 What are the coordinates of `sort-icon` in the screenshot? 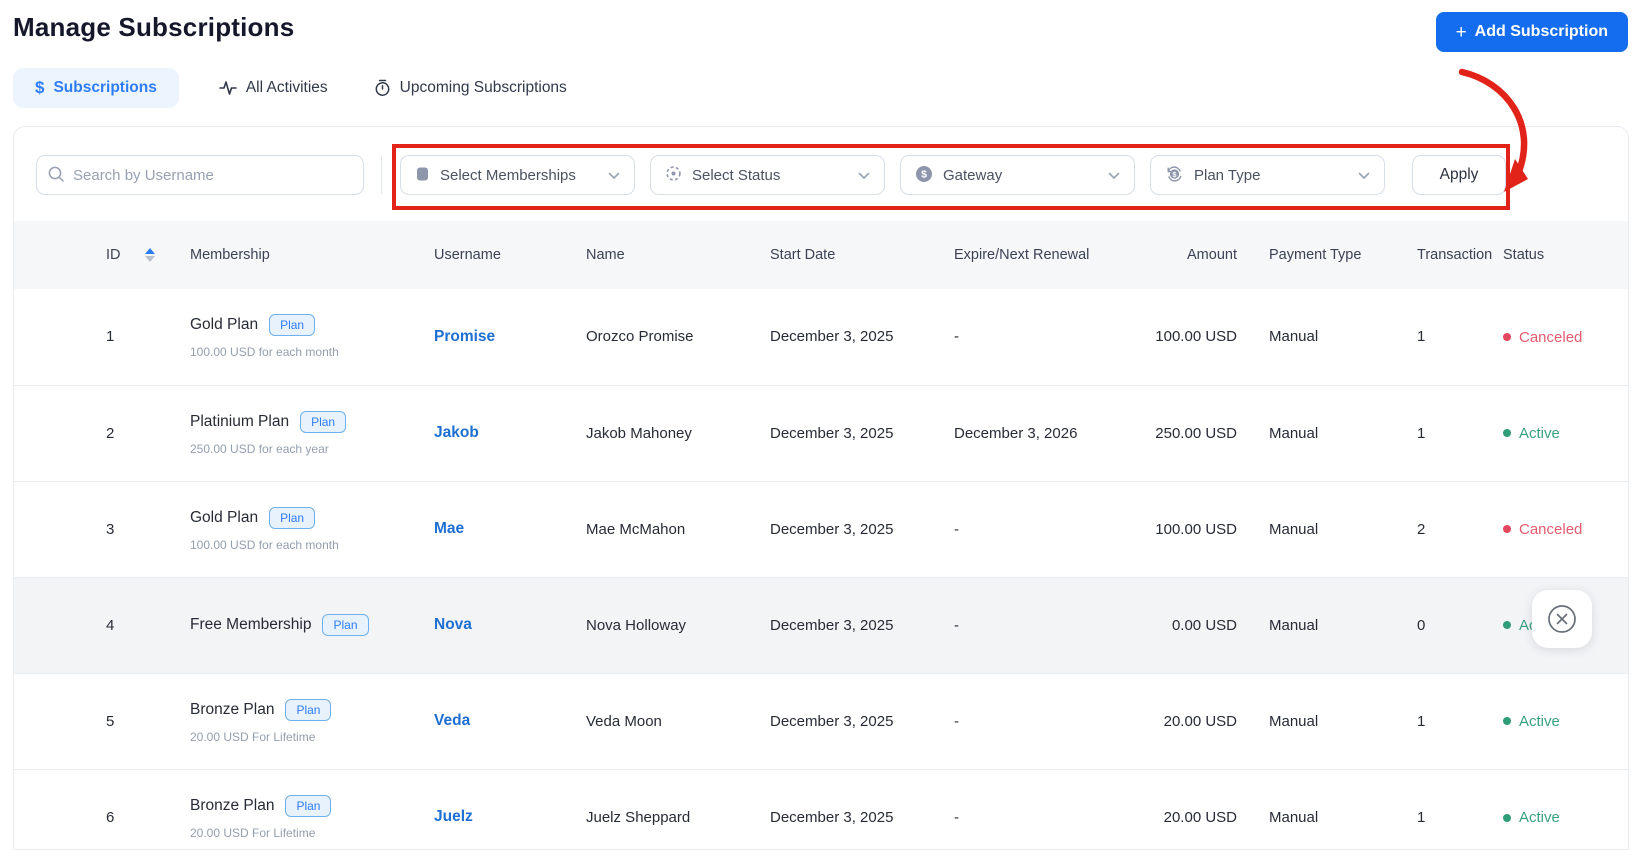 It's located at (149, 255).